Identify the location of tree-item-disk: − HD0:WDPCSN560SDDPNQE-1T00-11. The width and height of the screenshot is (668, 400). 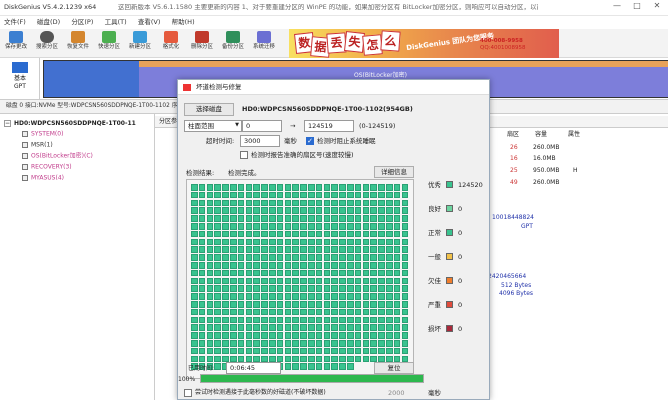
(70, 123).